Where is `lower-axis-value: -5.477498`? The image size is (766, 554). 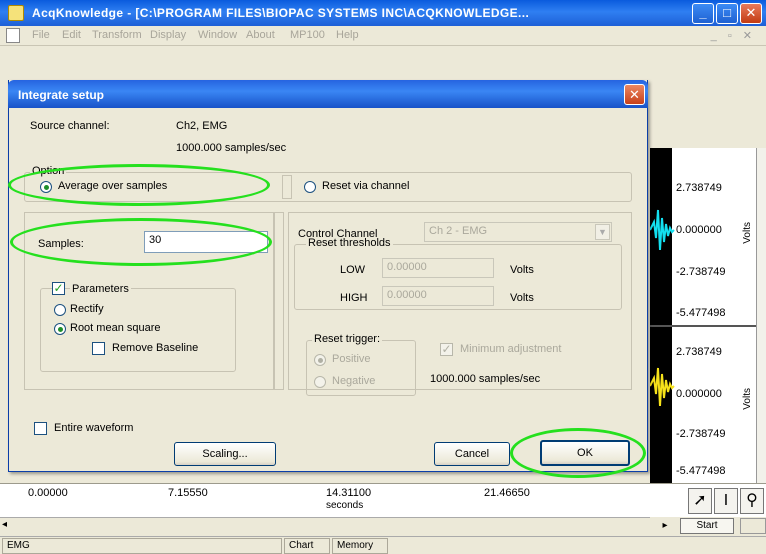
lower-axis-value: -5.477498 is located at coordinates (701, 471).